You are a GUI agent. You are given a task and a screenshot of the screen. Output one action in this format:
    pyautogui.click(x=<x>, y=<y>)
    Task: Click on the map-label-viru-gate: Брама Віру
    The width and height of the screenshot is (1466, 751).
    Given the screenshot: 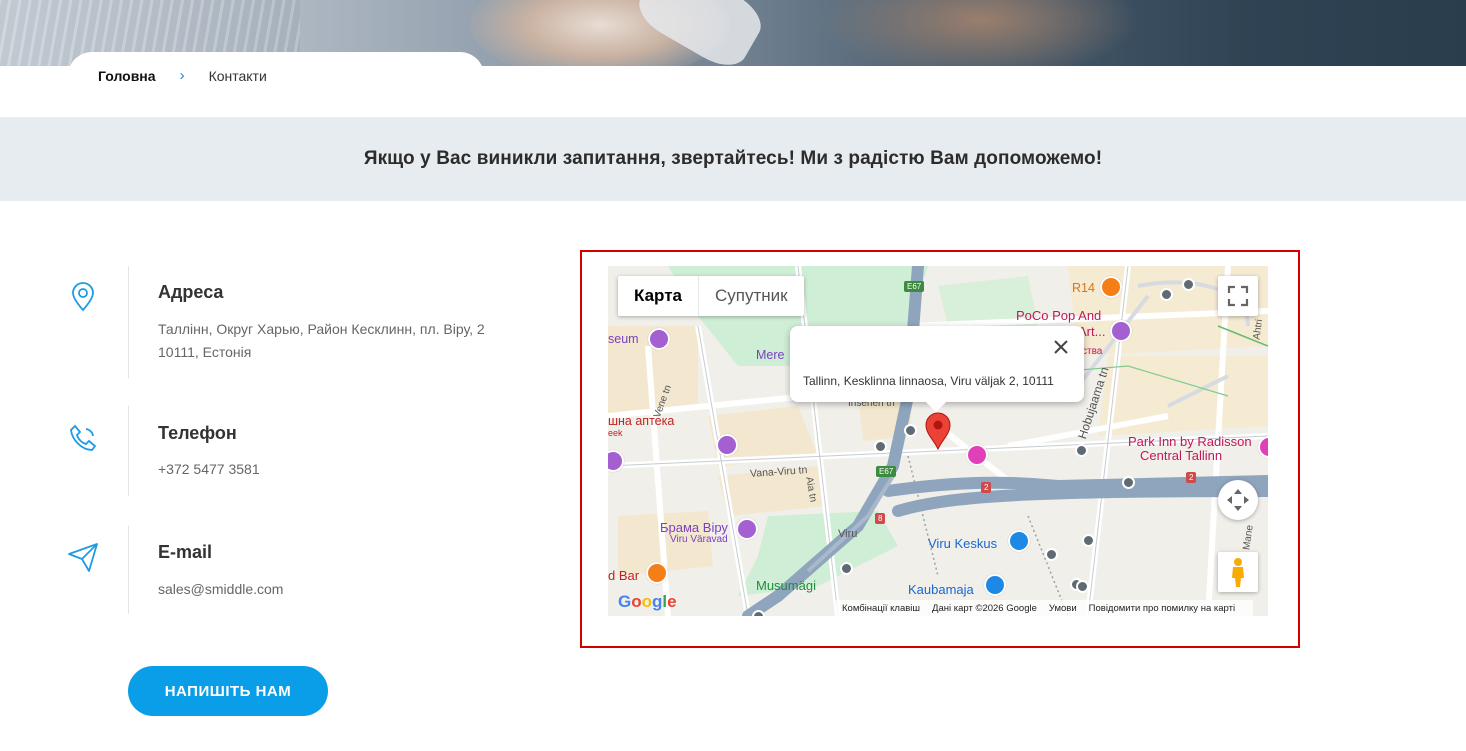 What is the action you would take?
    pyautogui.click(x=694, y=527)
    